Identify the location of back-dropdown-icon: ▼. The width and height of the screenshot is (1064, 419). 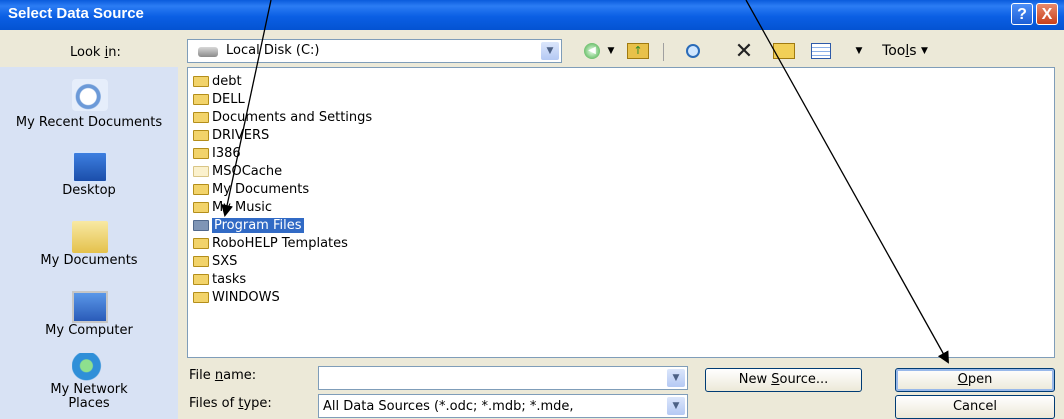
(611, 51).